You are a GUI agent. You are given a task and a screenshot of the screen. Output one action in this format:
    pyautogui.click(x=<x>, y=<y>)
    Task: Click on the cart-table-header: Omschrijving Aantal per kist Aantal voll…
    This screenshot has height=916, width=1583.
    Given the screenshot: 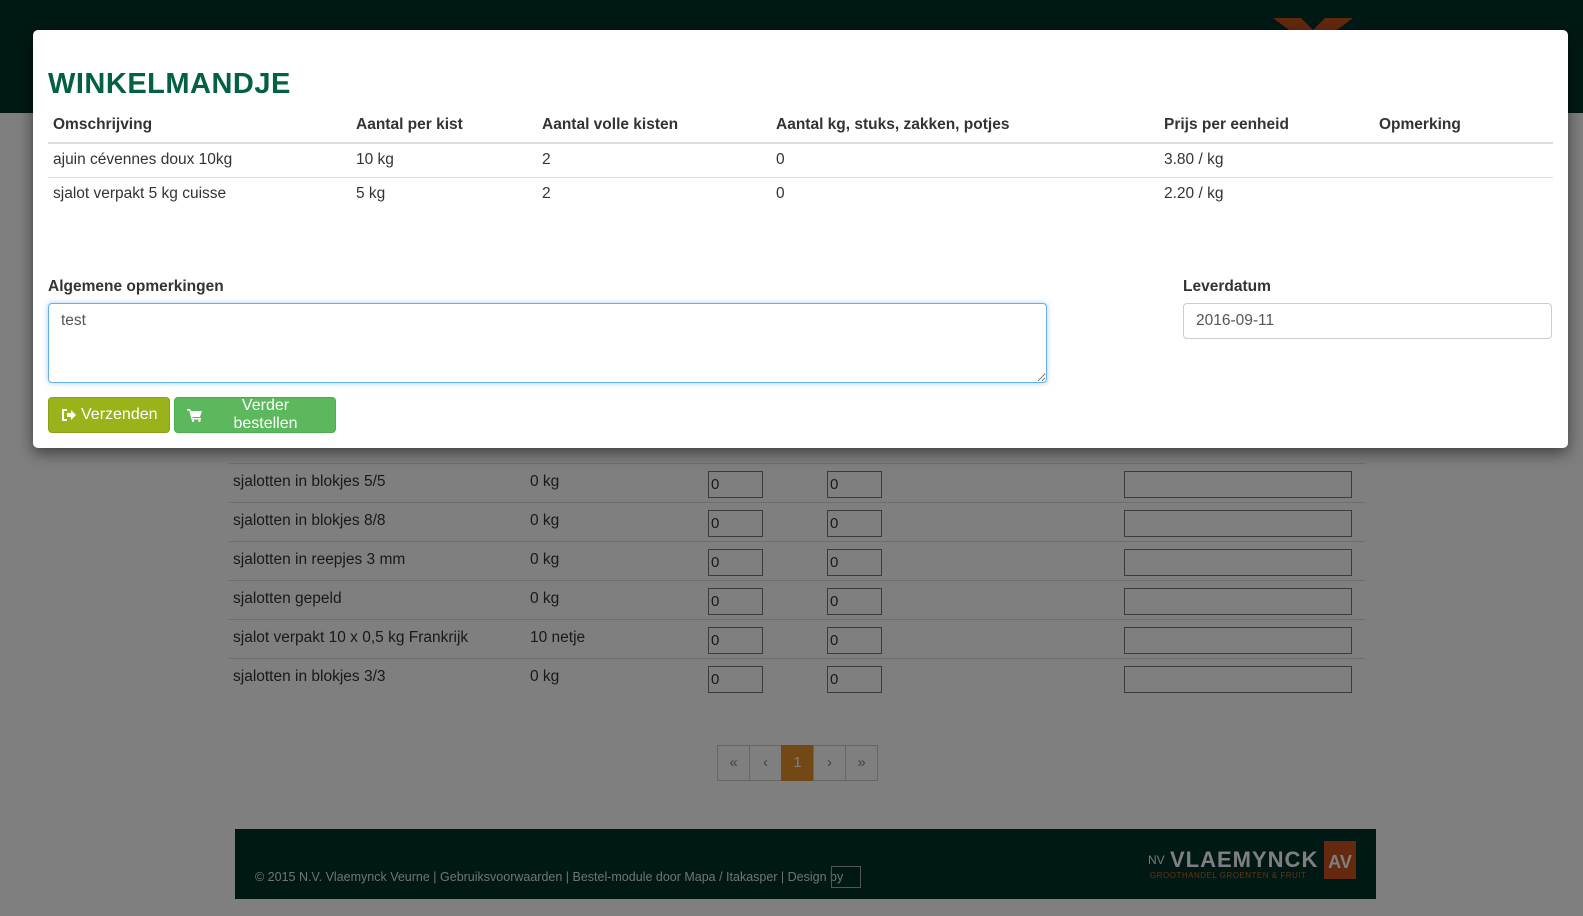 What is the action you would take?
    pyautogui.click(x=800, y=127)
    